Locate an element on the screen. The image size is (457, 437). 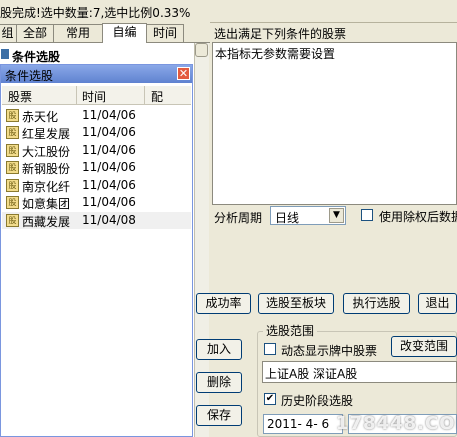
history-label: 历史阶段选股 is located at coordinates (317, 401).